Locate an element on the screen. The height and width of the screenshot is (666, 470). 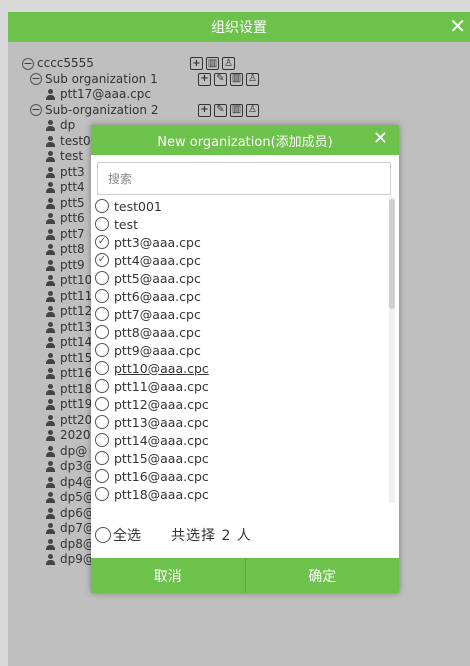
cancel-button: 取消 is located at coordinates (168, 575).